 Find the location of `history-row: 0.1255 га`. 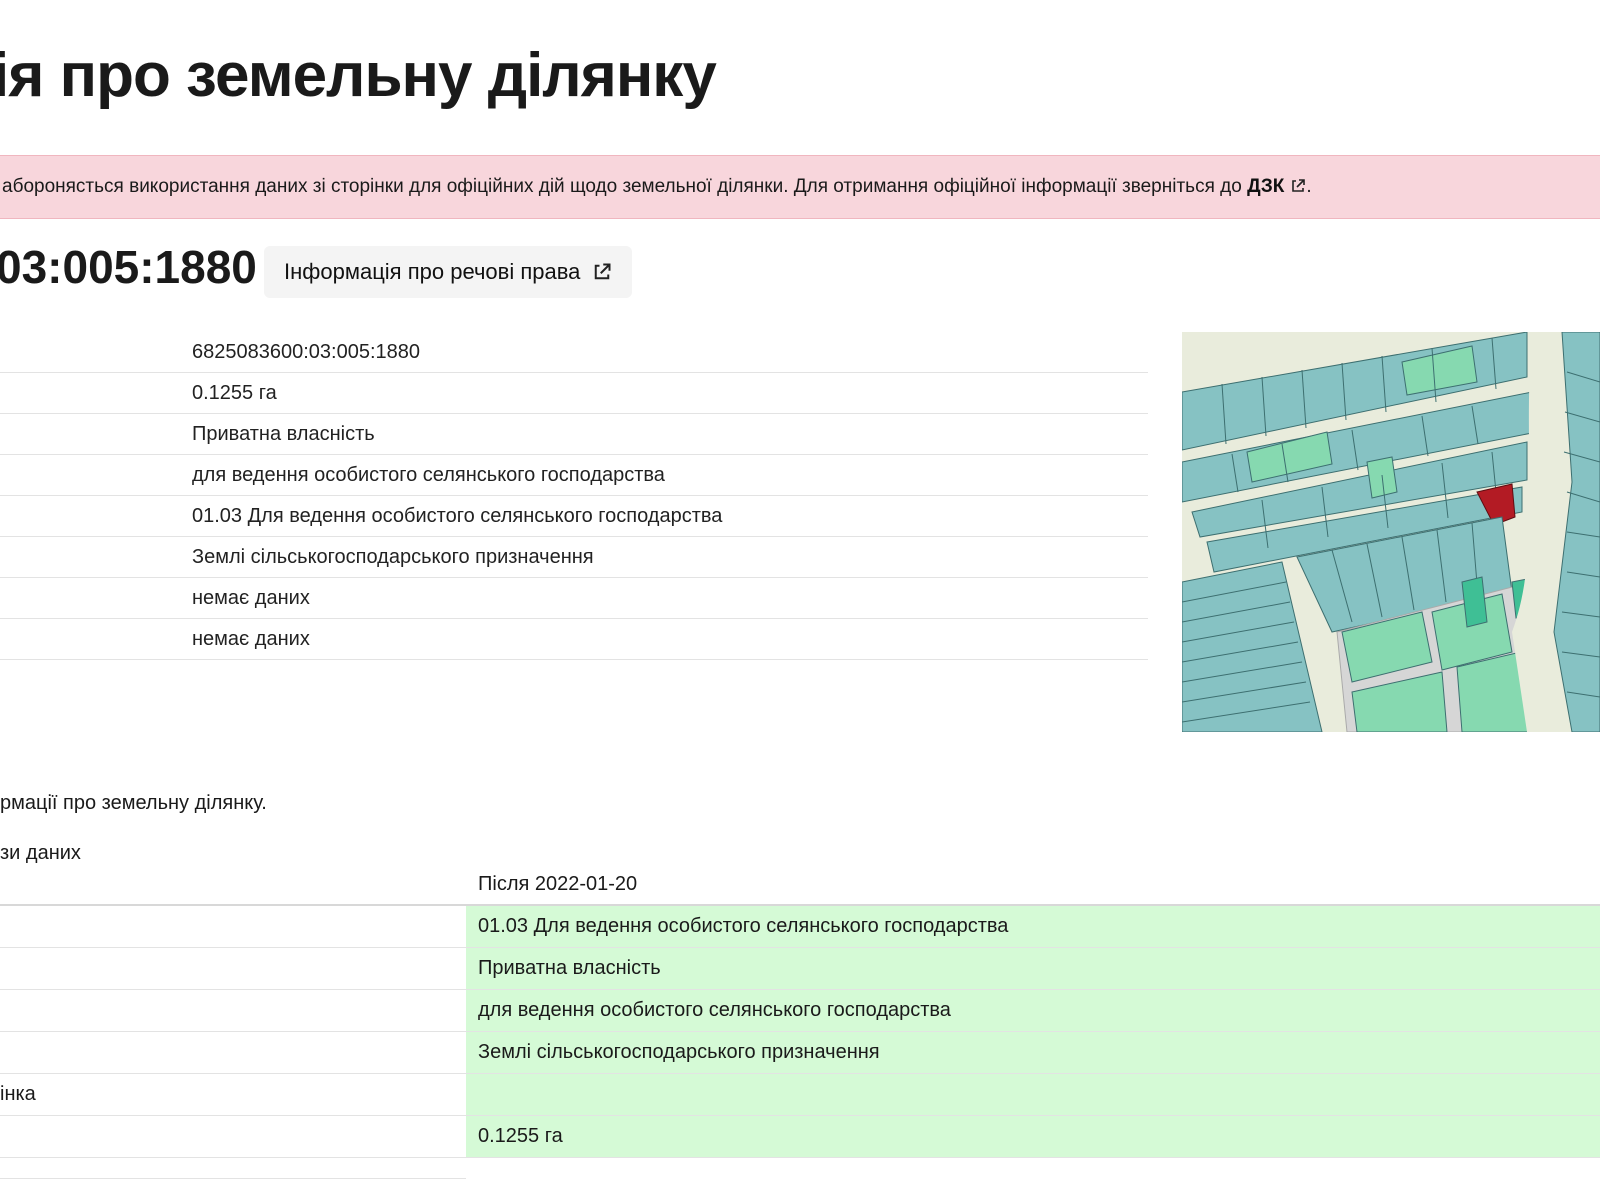

history-row: 0.1255 га is located at coordinates (800, 1137).